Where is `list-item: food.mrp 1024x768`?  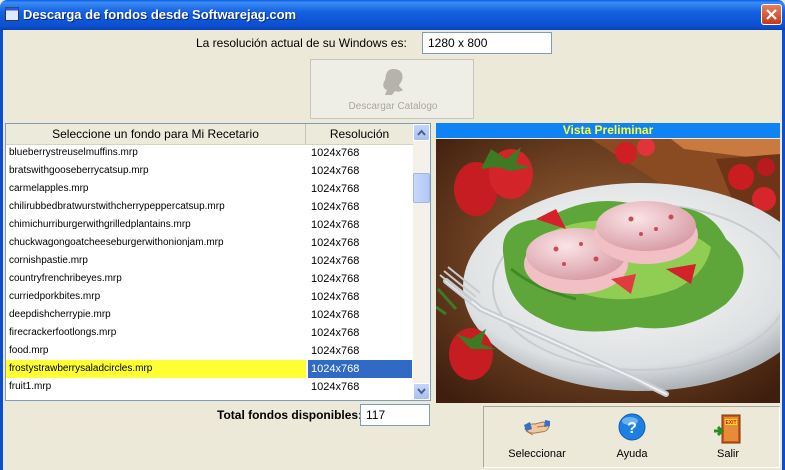 list-item: food.mrp 1024x768 is located at coordinates (209, 351).